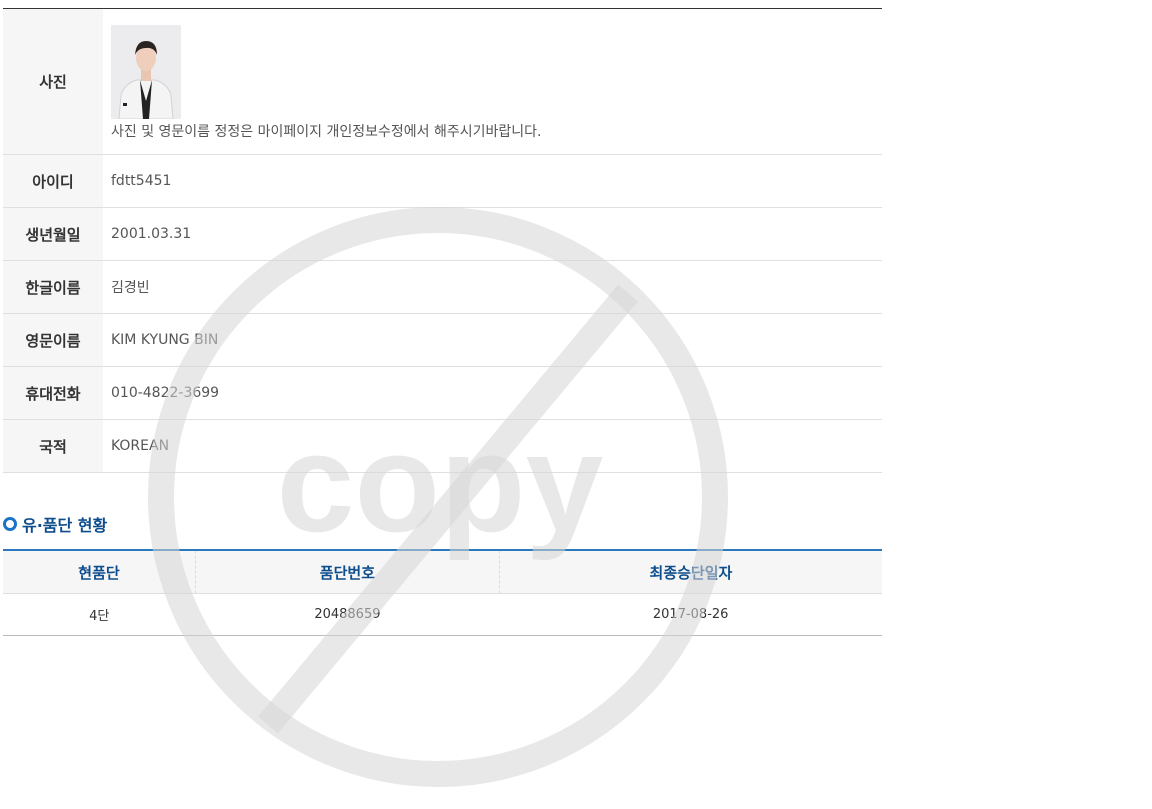 Image resolution: width=1152 pixels, height=809 pixels. What do you see at coordinates (492, 393) in the screenshot?
I see `phone-value: 010-4822-3699` at bounding box center [492, 393].